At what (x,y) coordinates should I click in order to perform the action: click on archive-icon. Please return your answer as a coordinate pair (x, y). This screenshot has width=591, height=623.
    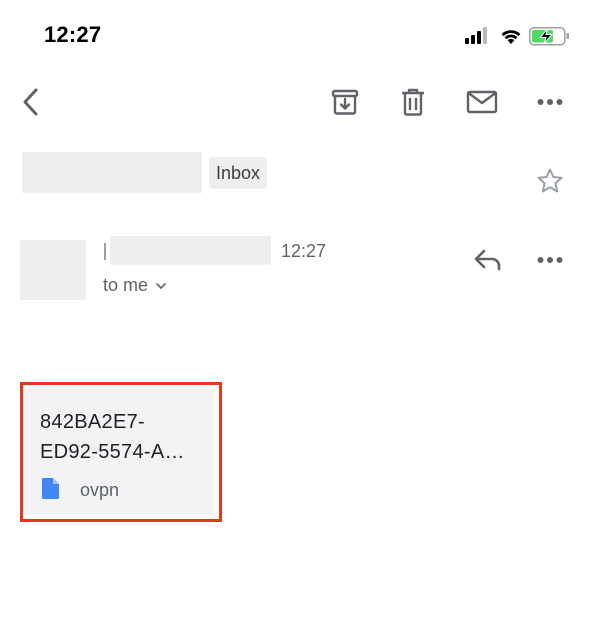
    Looking at the image, I should click on (345, 102).